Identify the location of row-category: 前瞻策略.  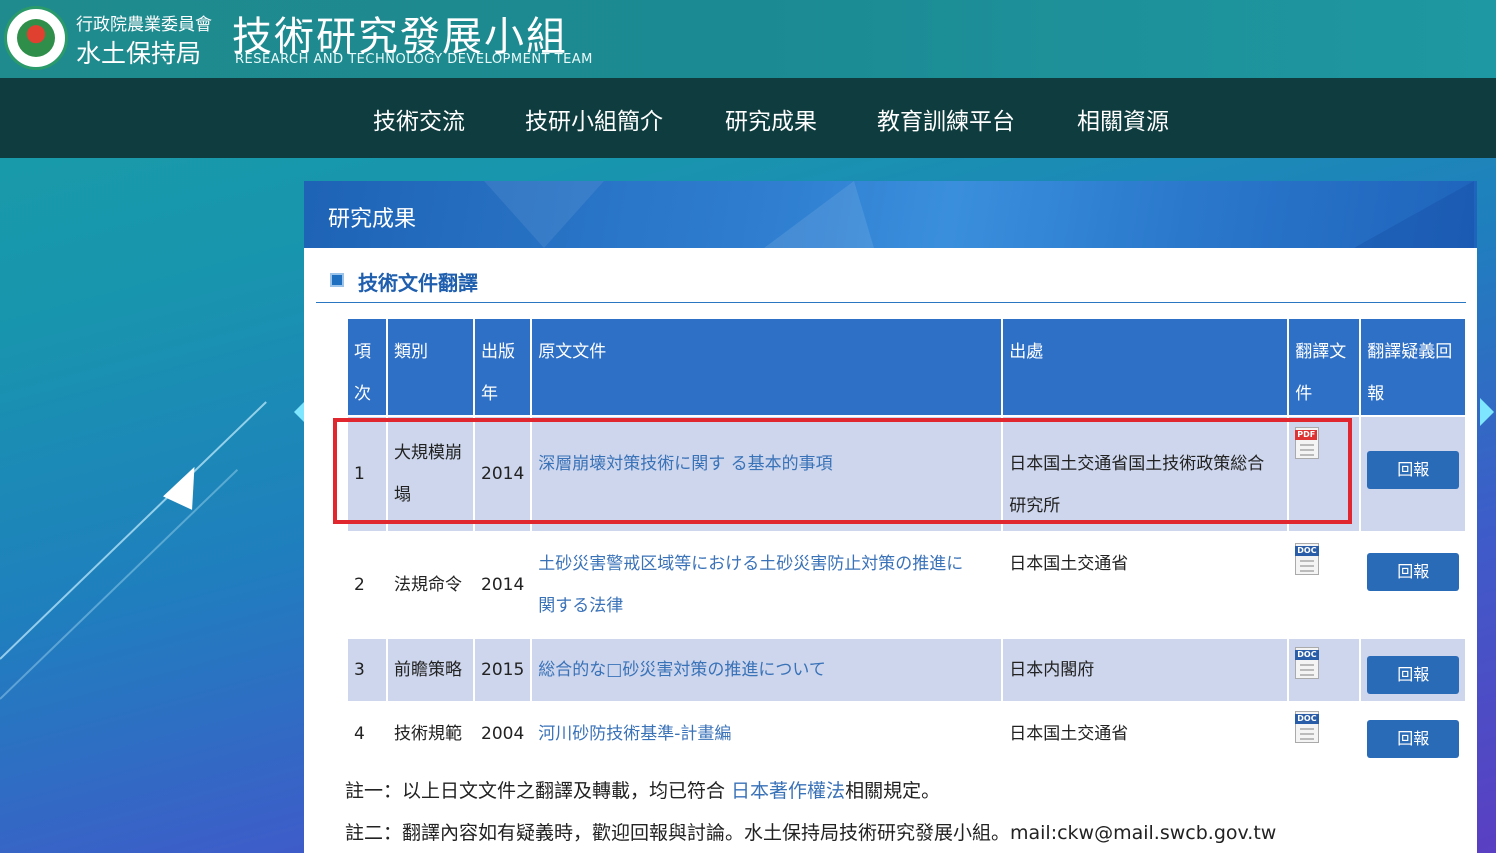
(430, 670).